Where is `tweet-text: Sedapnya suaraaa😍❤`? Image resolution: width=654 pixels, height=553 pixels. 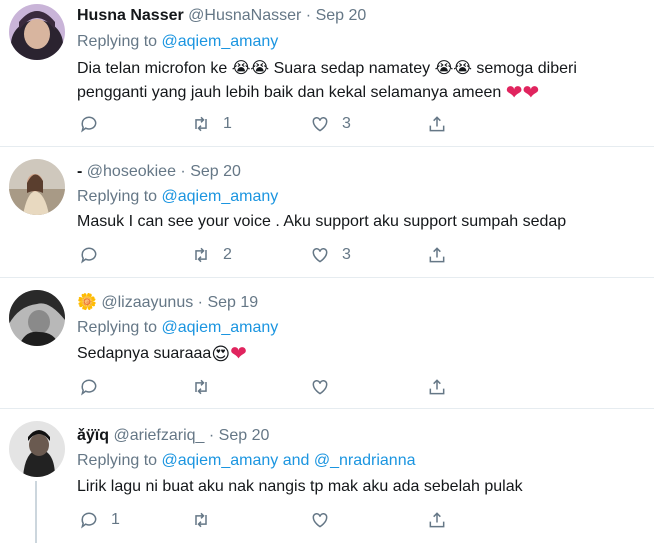
tweet-text: Sedapnya suaraaa😍❤ is located at coordinates (357, 354).